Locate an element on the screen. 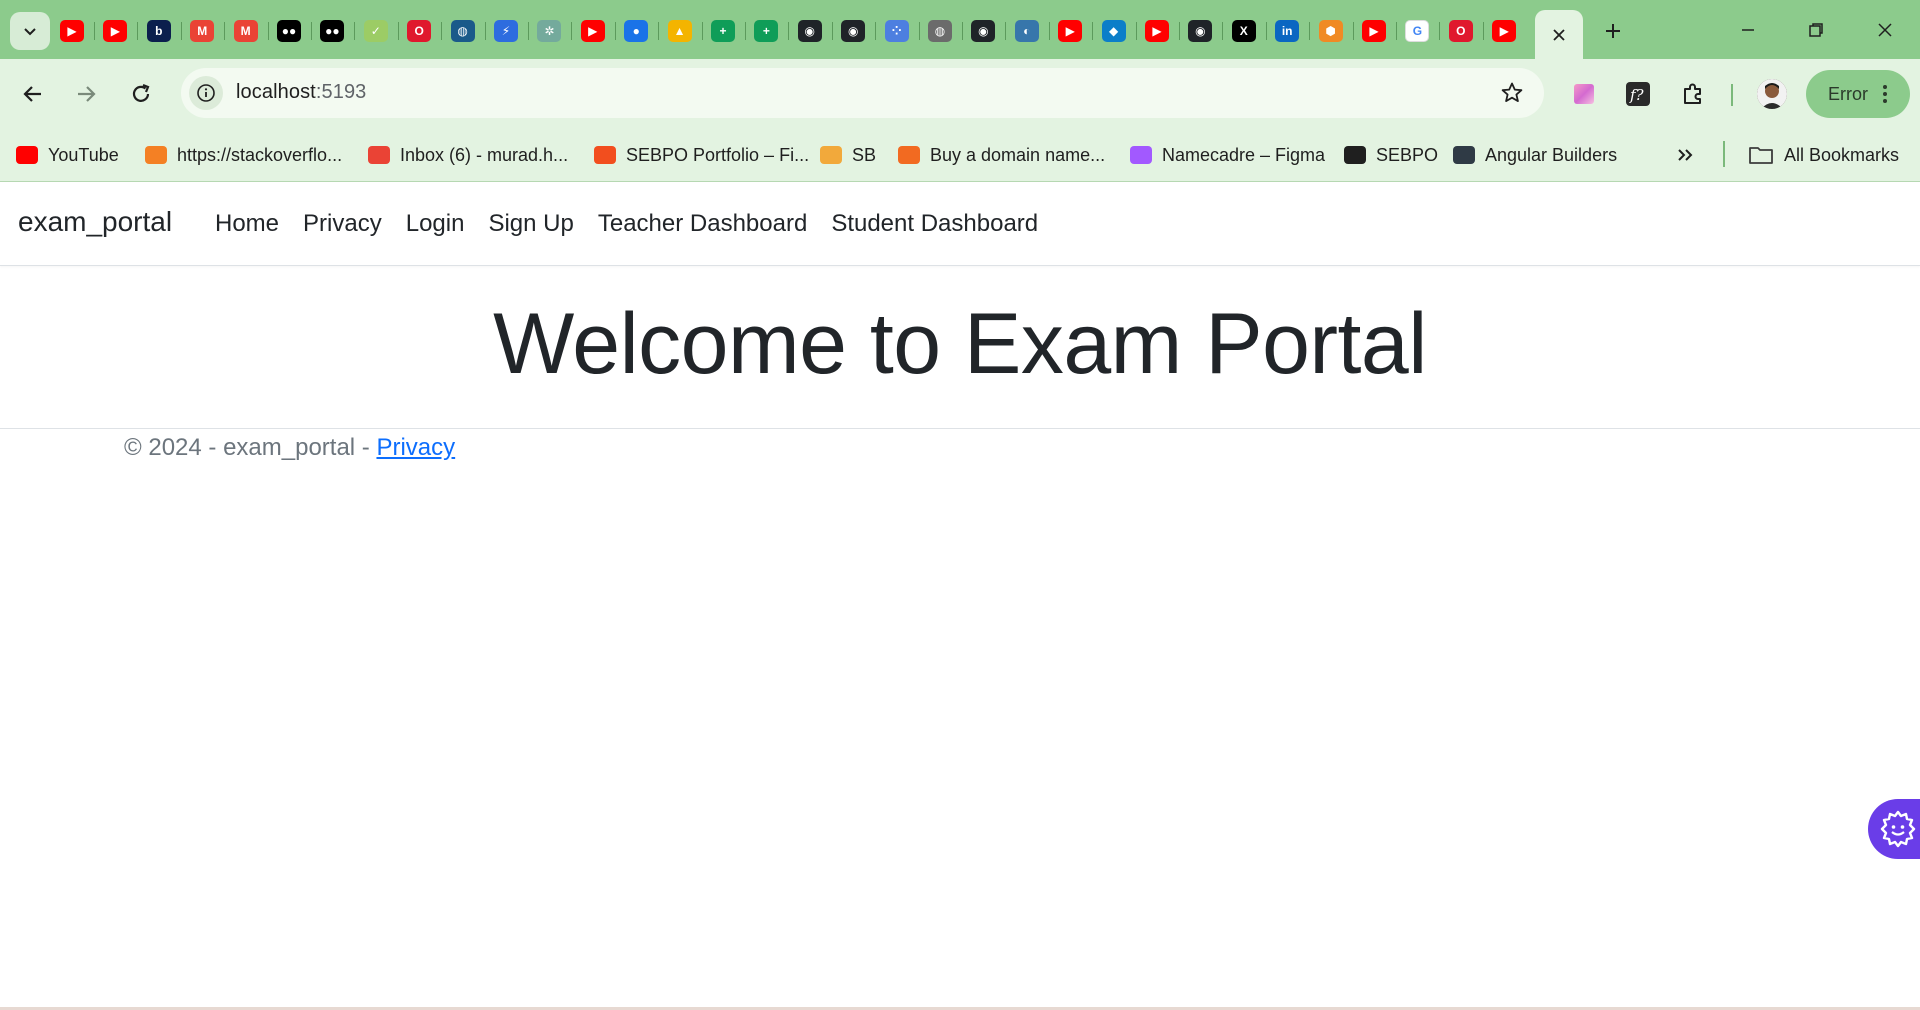 Image resolution: width=1920 pixels, height=1010 pixels. tab-search-button is located at coordinates (30, 31).